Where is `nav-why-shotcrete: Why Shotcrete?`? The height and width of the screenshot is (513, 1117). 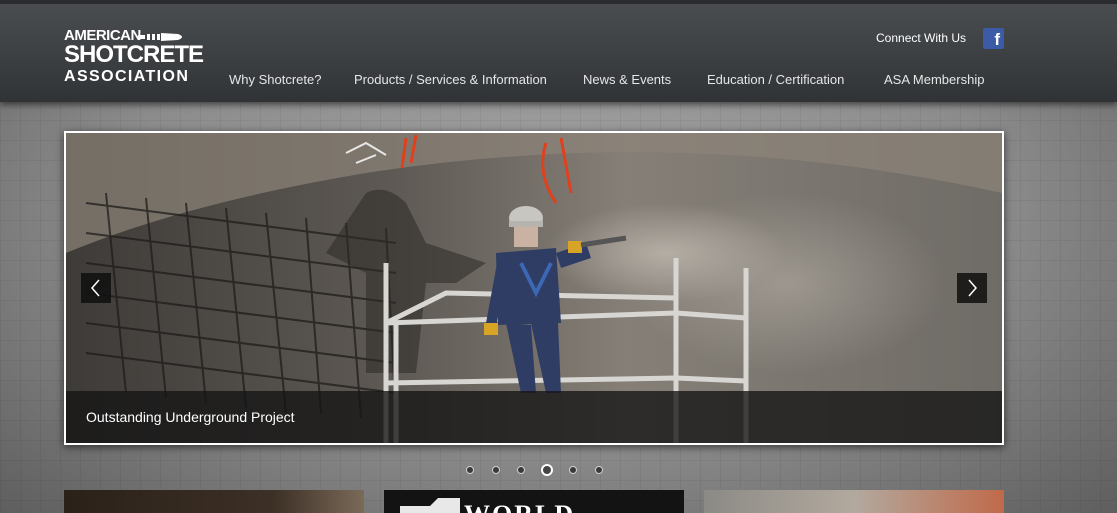
nav-why-shotcrete: Why Shotcrete? is located at coordinates (275, 79).